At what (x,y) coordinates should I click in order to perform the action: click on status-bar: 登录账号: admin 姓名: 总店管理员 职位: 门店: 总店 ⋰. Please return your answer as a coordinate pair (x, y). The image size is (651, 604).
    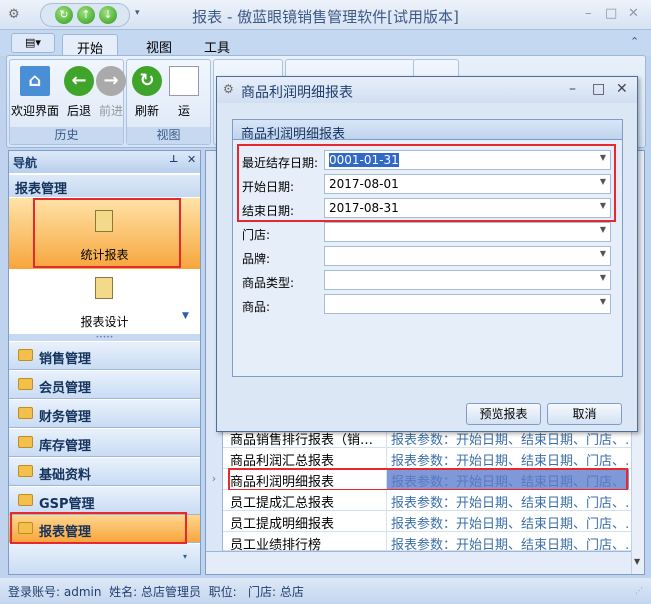
    Looking at the image, I should click on (325, 591).